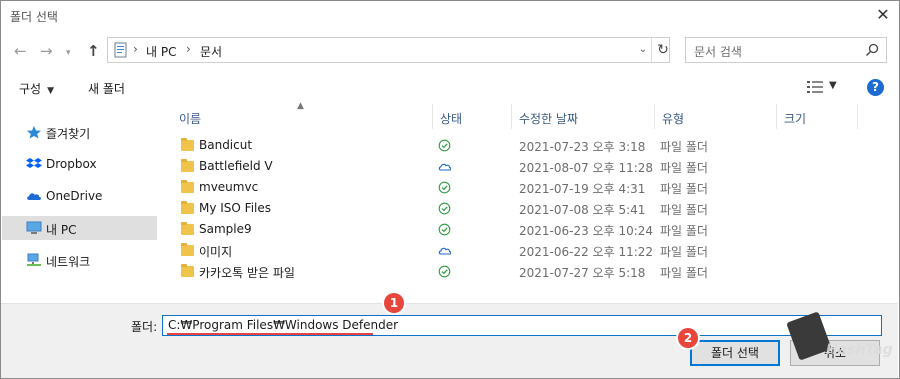  What do you see at coordinates (211, 51) in the screenshot?
I see `breadcrumb-documents: 문서` at bounding box center [211, 51].